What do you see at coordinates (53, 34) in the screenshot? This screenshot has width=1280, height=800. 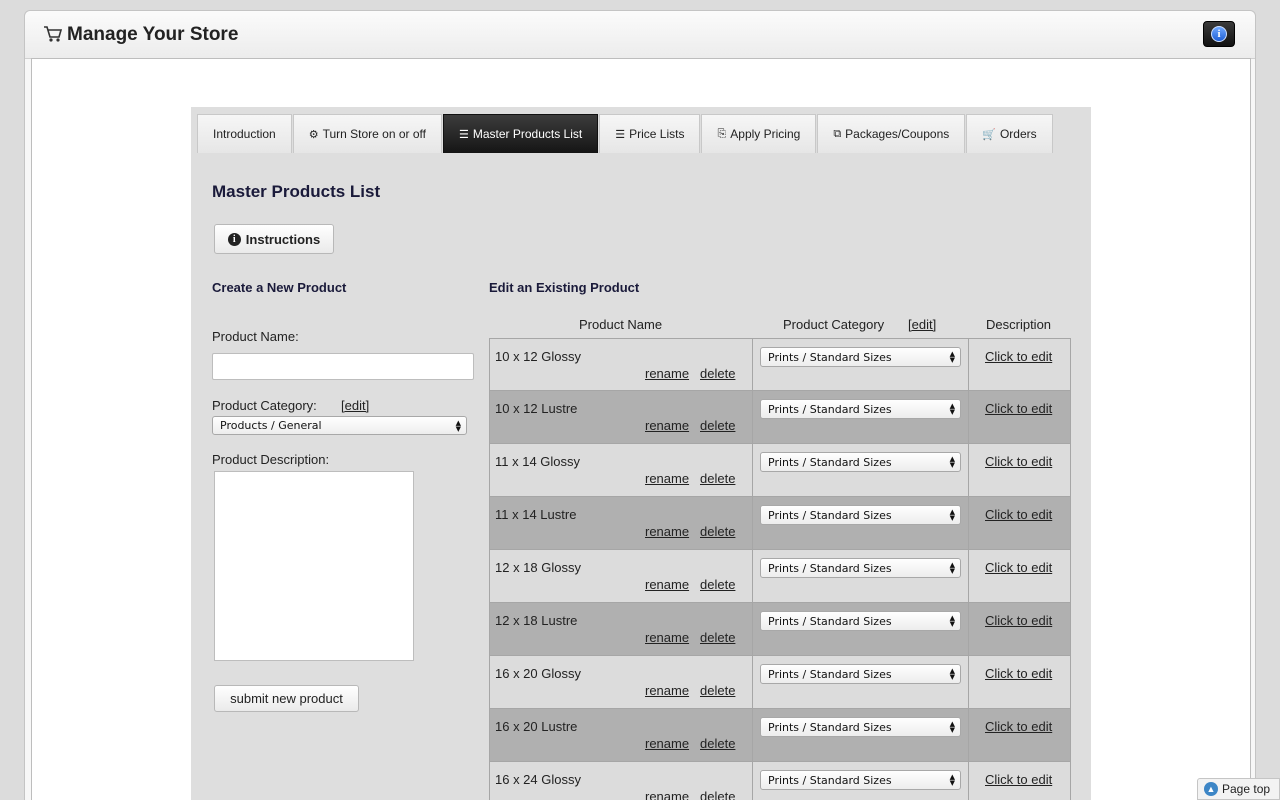 I see `cart-icon` at bounding box center [53, 34].